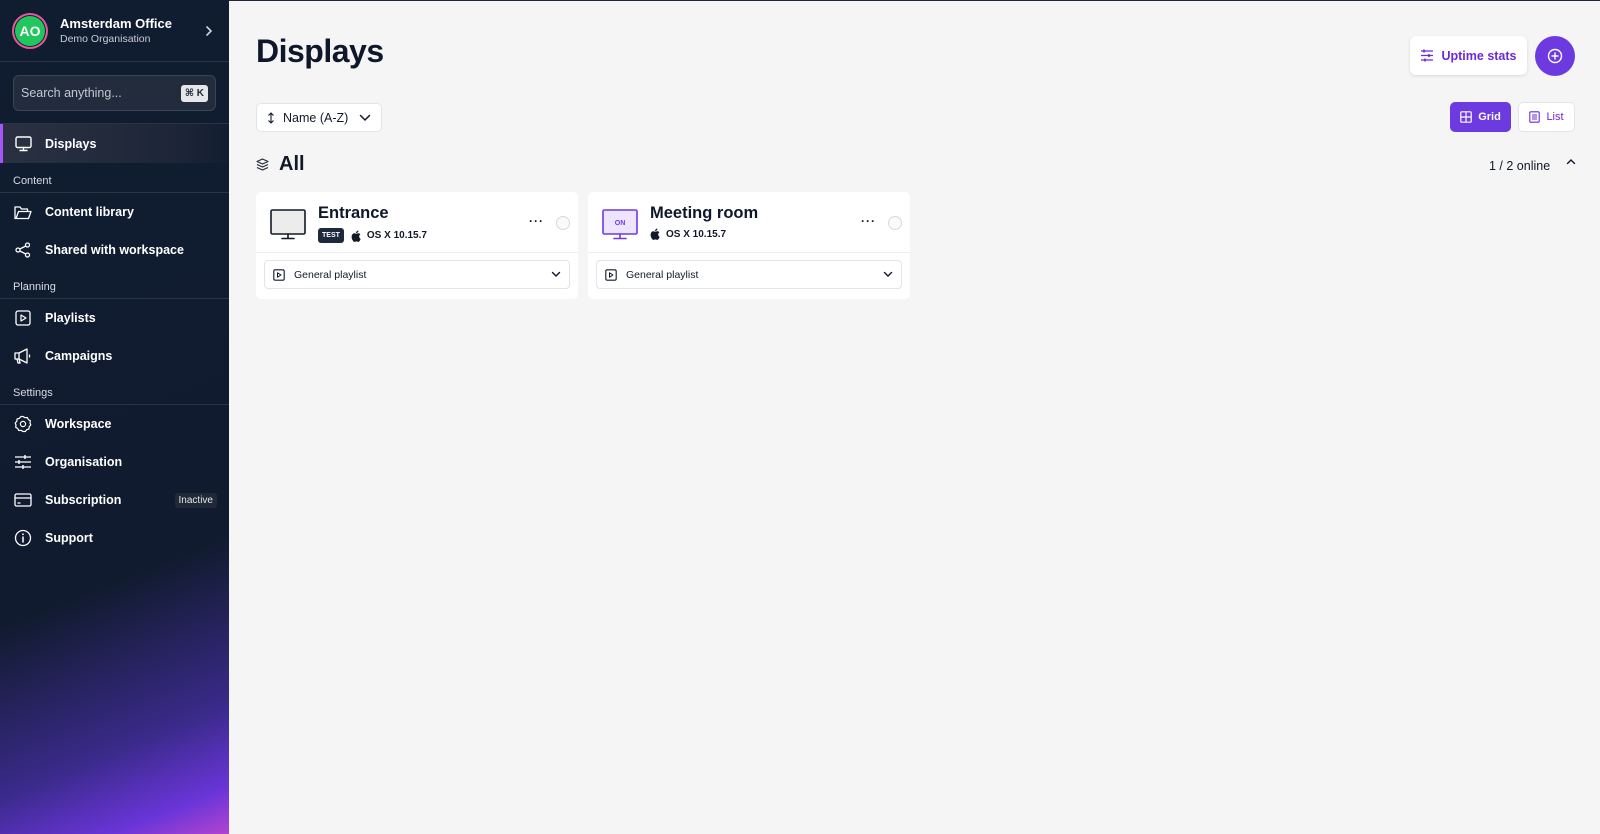 The width and height of the screenshot is (1600, 834). Describe the element at coordinates (353, 213) in the screenshot. I see `display-name: Entrance` at that location.